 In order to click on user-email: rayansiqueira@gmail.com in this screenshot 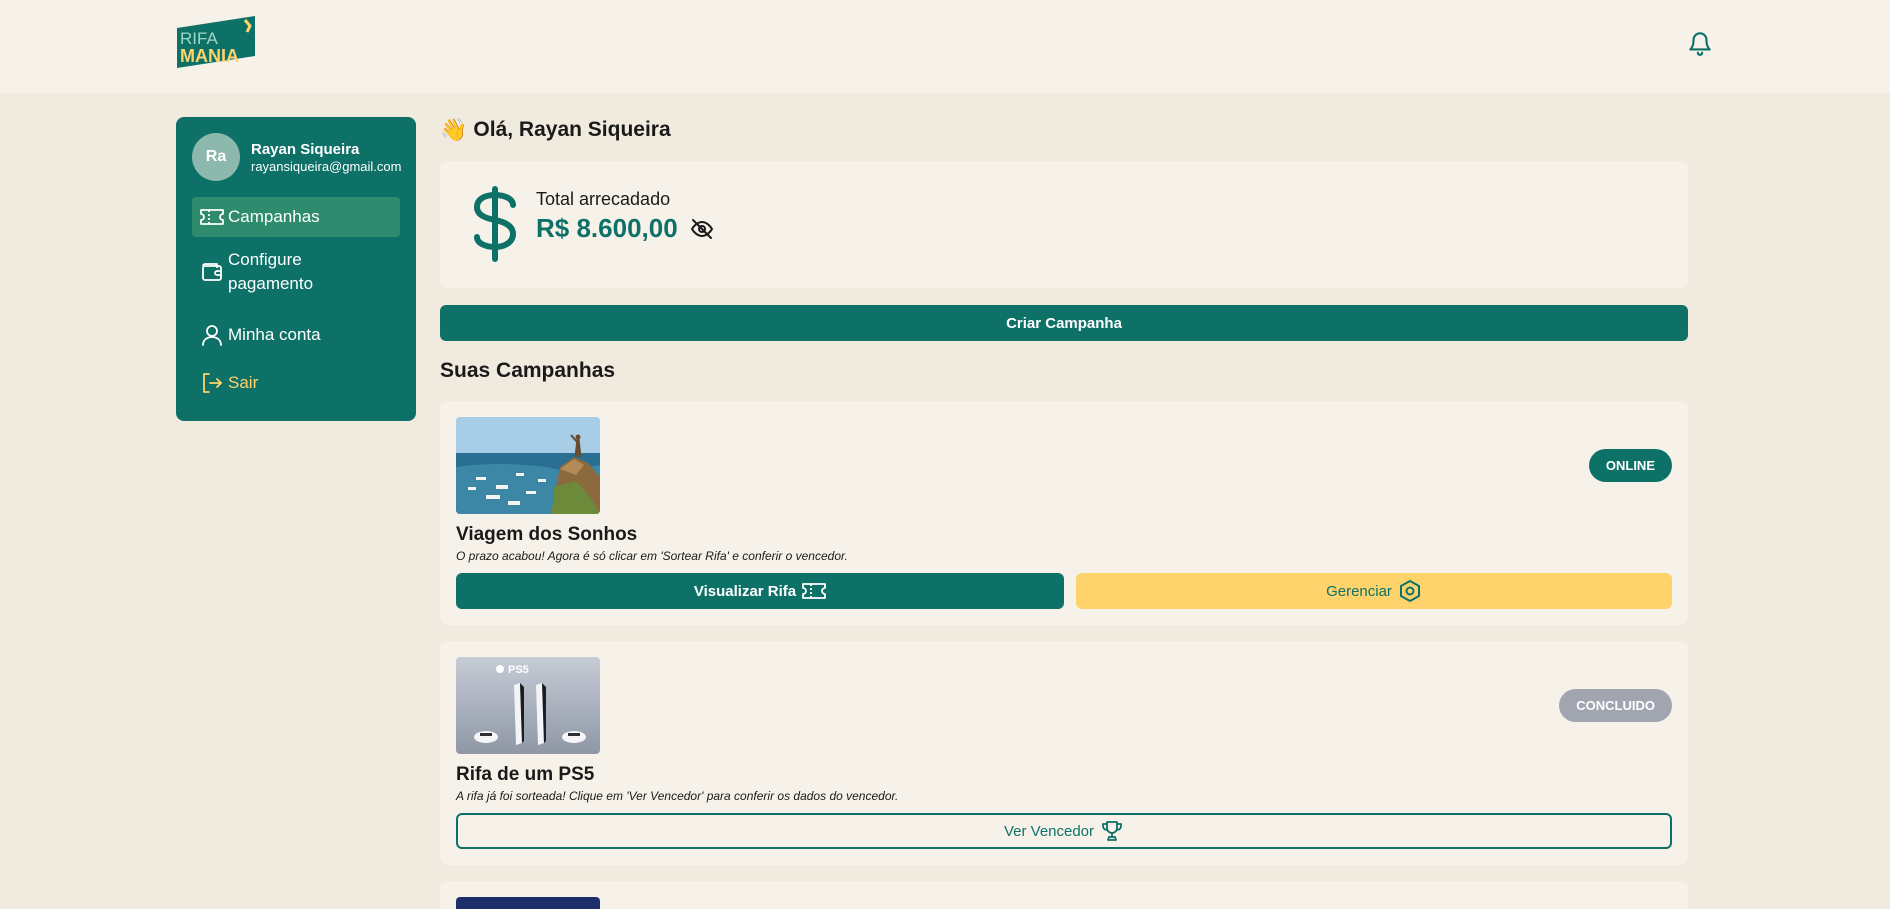, I will do `click(326, 166)`.